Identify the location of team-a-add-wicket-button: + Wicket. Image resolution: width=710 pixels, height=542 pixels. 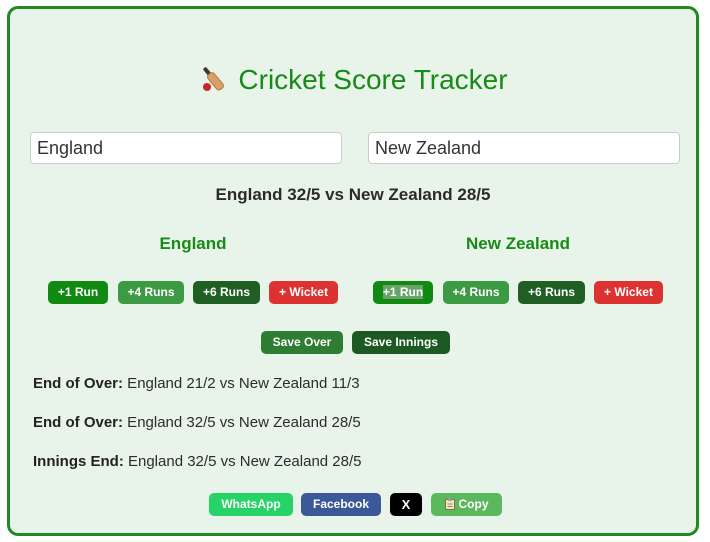
(303, 292).